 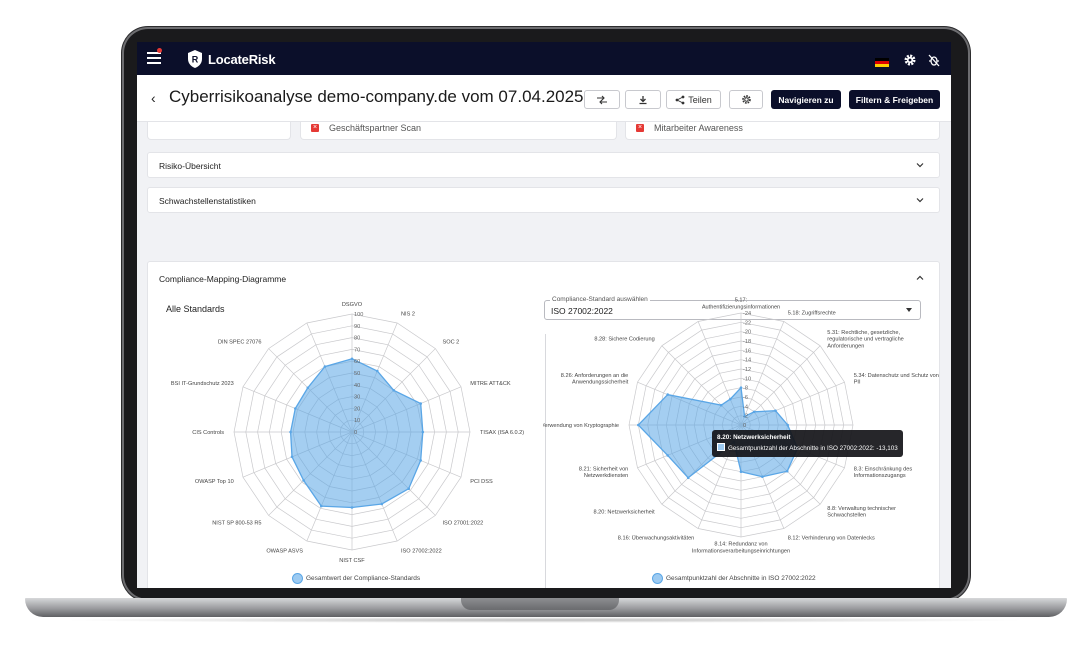 What do you see at coordinates (624, 512) in the screenshot?
I see `axis-label: 8.20: Netzwerksicherheit` at bounding box center [624, 512].